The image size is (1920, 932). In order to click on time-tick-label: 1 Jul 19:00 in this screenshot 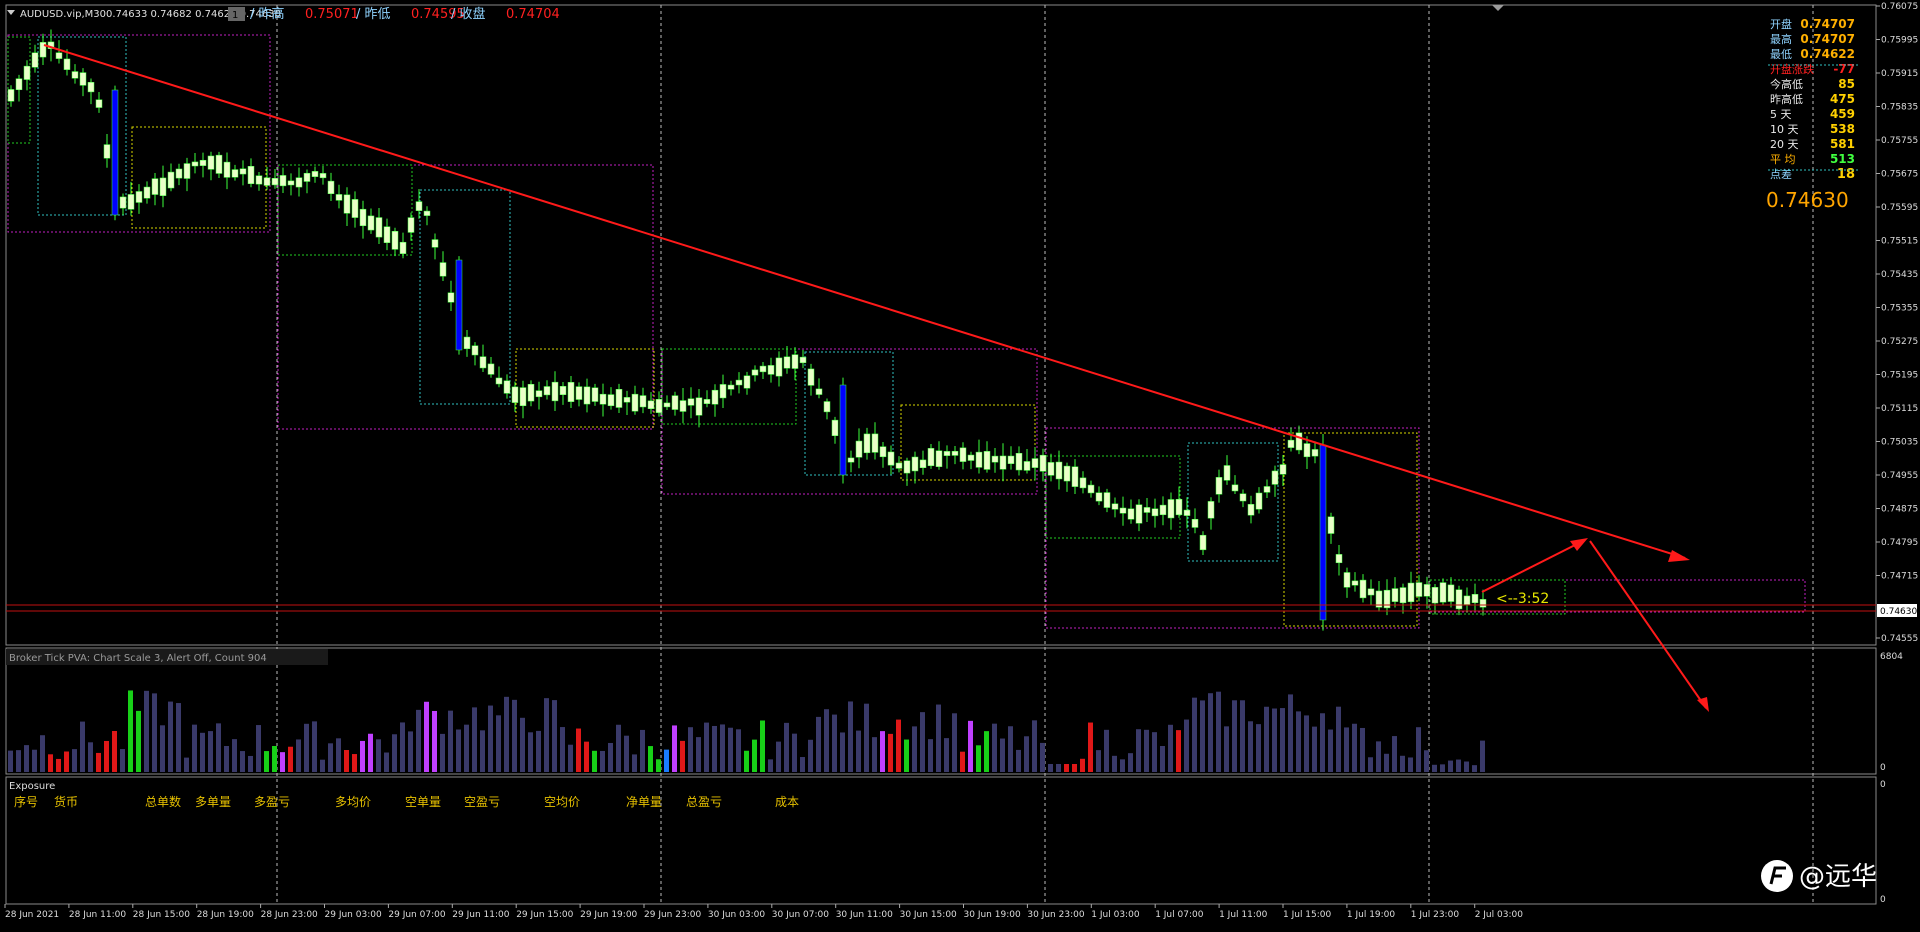, I will do `click(1371, 915)`.